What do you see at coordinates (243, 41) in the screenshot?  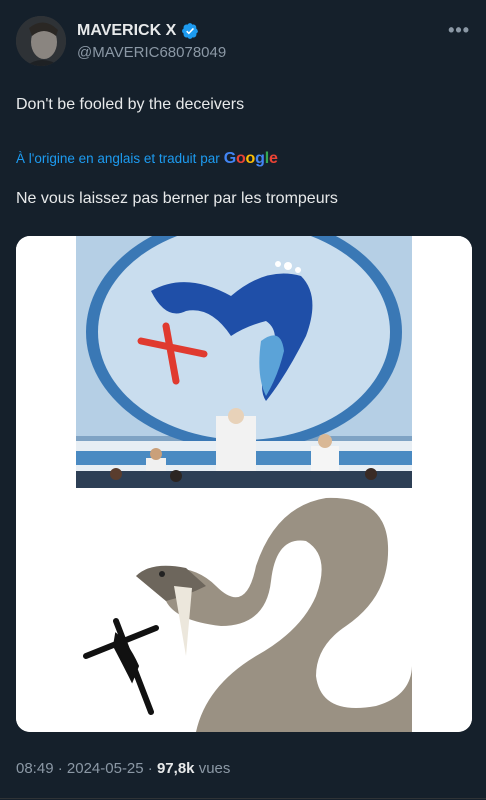 I see `tweet-header: MAVERICK X @MAVERIC68078049 •••` at bounding box center [243, 41].